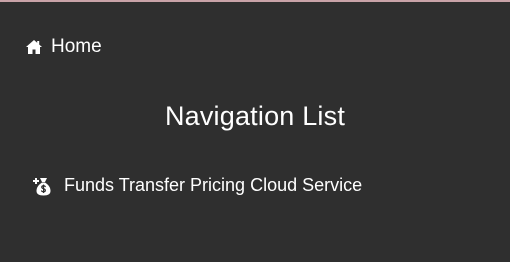 The width and height of the screenshot is (513, 262). I want to click on navigation-list-heading: Navigation List, so click(255, 116).